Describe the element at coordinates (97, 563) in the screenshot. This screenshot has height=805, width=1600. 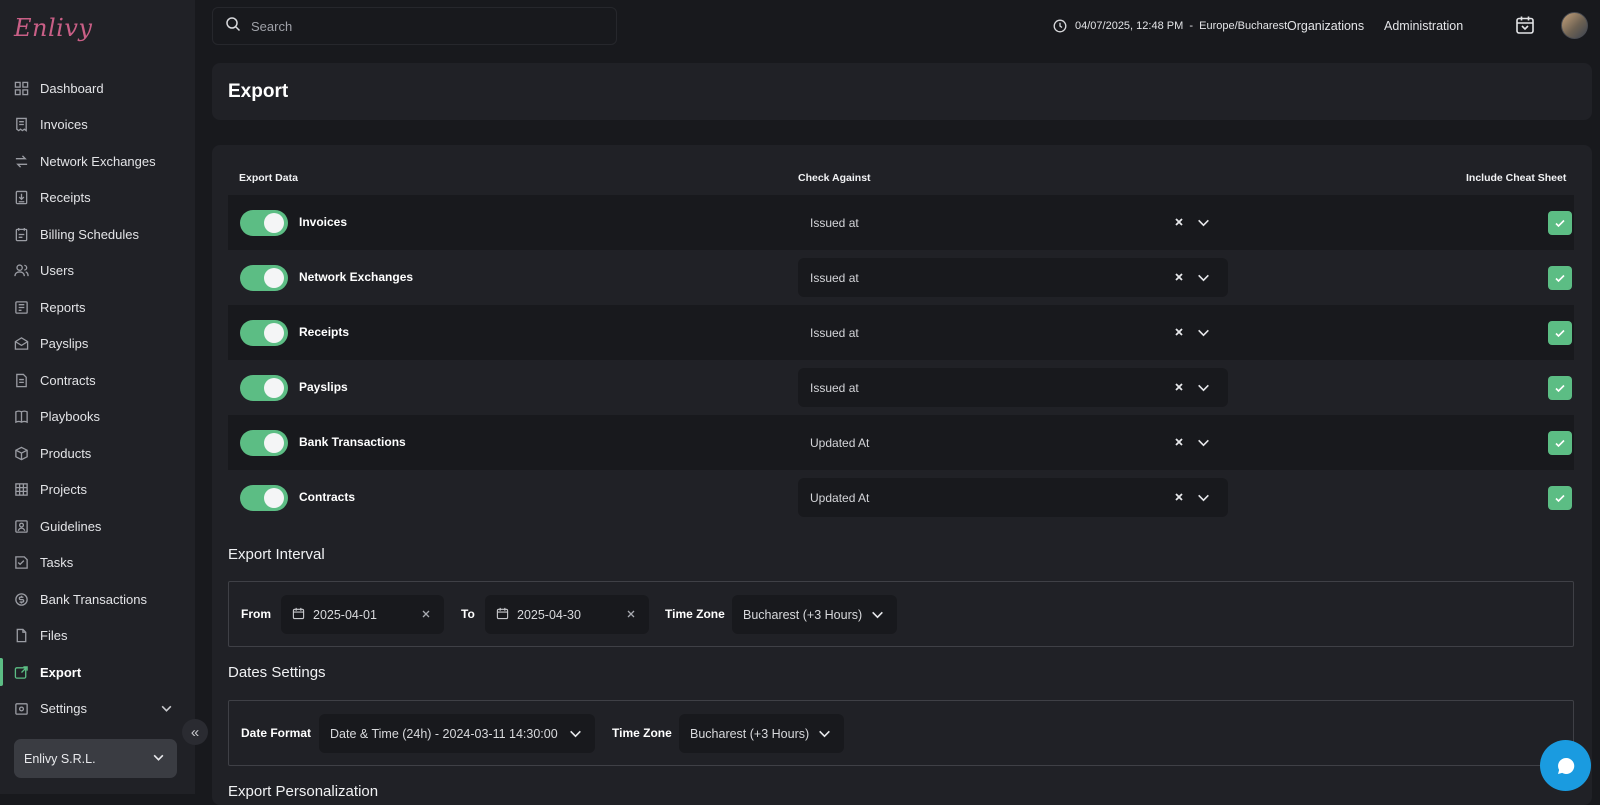
I see `sidebar-item-tasks: Tasks` at that location.